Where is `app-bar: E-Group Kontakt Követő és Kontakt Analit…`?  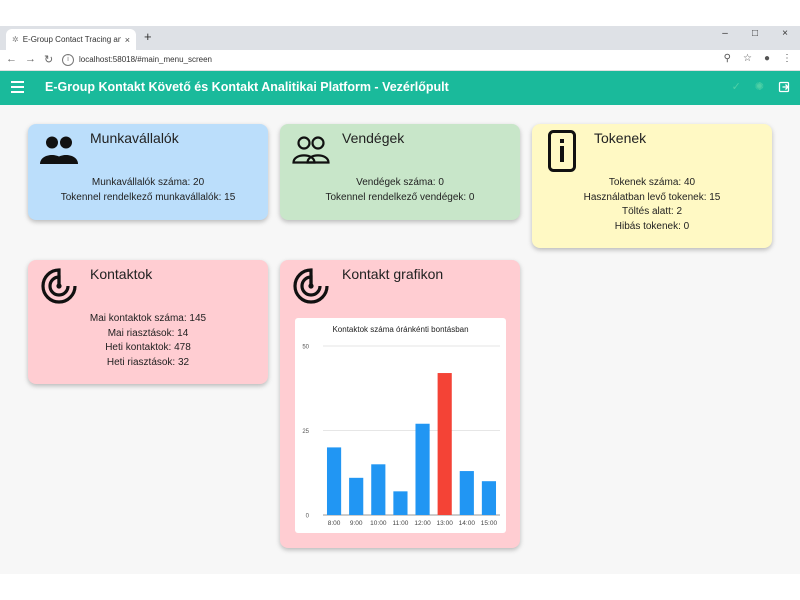
app-bar: E-Group Kontakt Követő és Kontakt Analit… is located at coordinates (400, 88).